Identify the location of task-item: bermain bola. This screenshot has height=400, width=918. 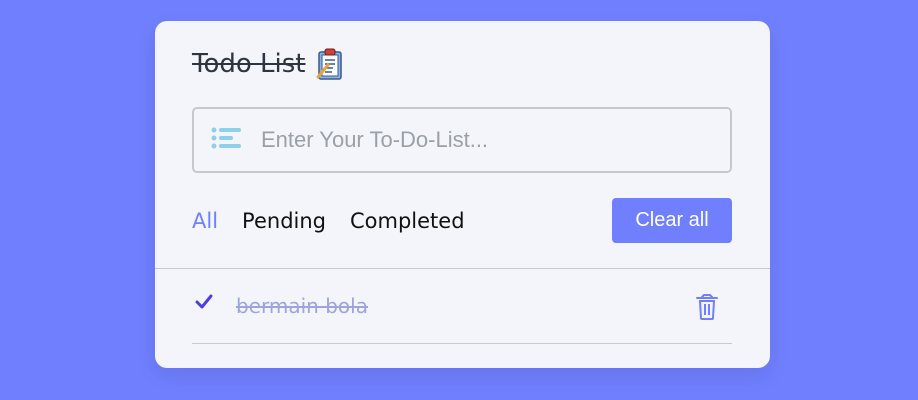
(462, 315).